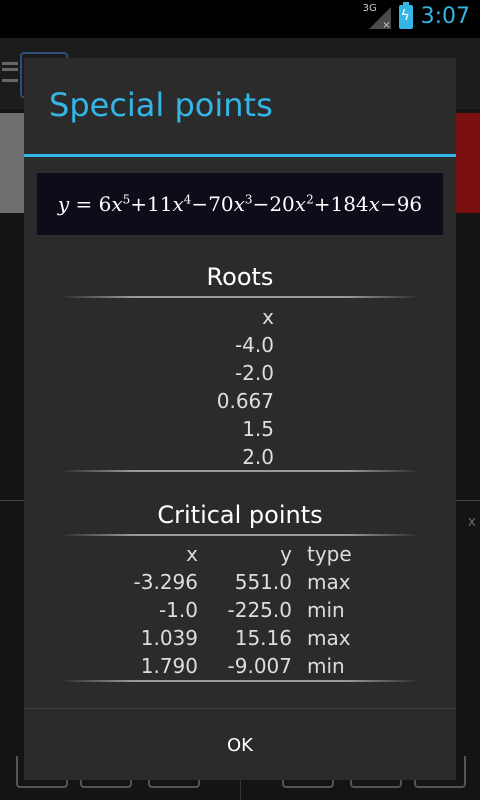 The height and width of the screenshot is (800, 480). I want to click on dialog-button-bar: OK, so click(240, 744).